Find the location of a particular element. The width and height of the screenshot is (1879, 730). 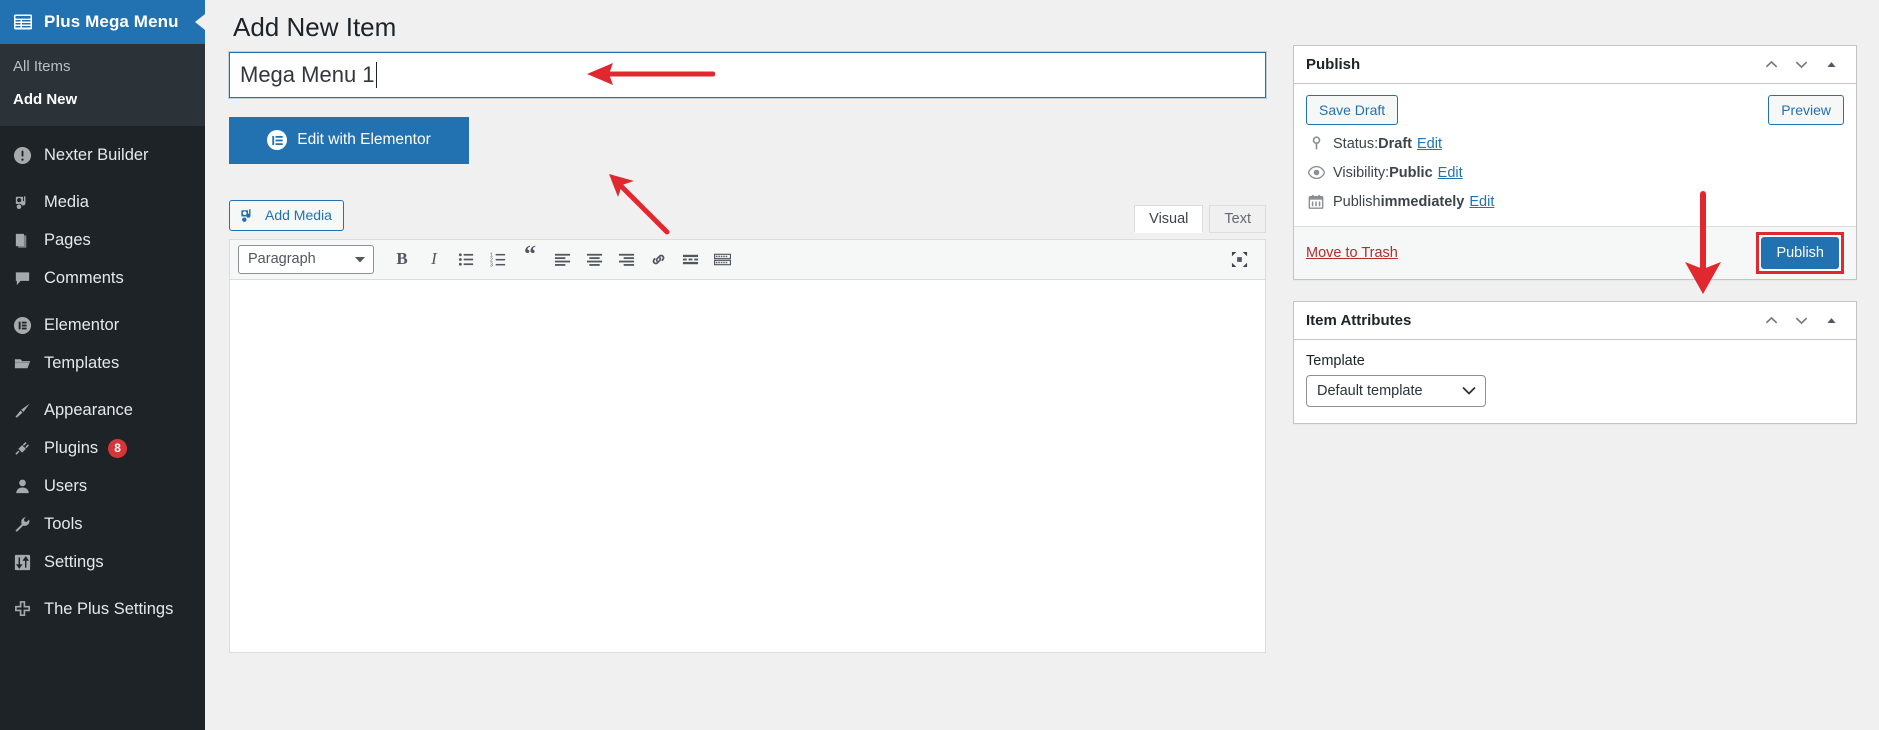

preview-button: Preview is located at coordinates (1806, 109).